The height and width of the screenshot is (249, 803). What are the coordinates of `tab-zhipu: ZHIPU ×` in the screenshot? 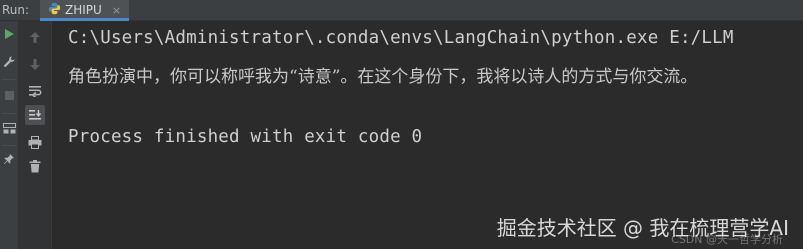 It's located at (85, 10).